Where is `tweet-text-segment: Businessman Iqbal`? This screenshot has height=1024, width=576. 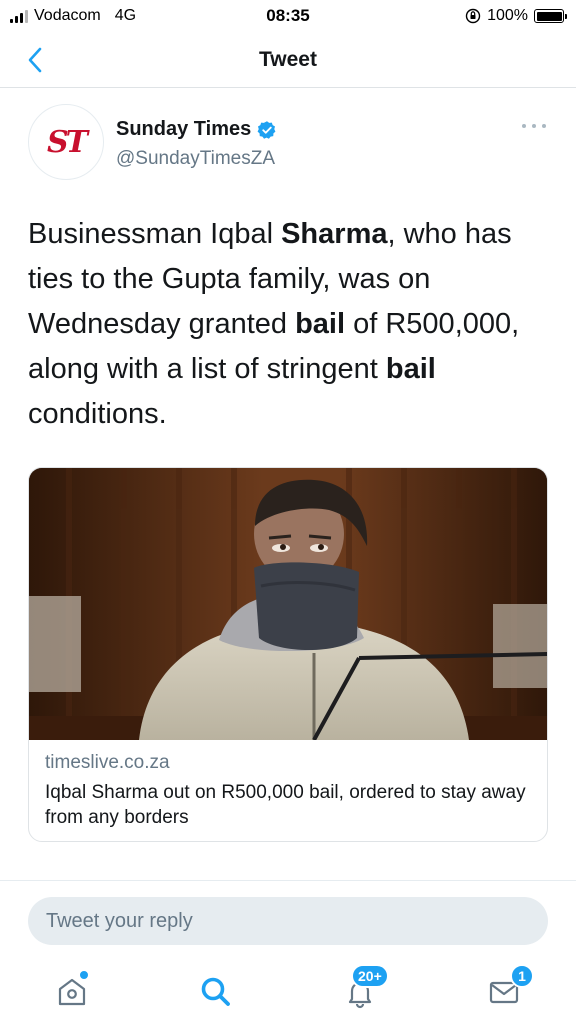
tweet-text-segment: Businessman Iqbal is located at coordinates (155, 234).